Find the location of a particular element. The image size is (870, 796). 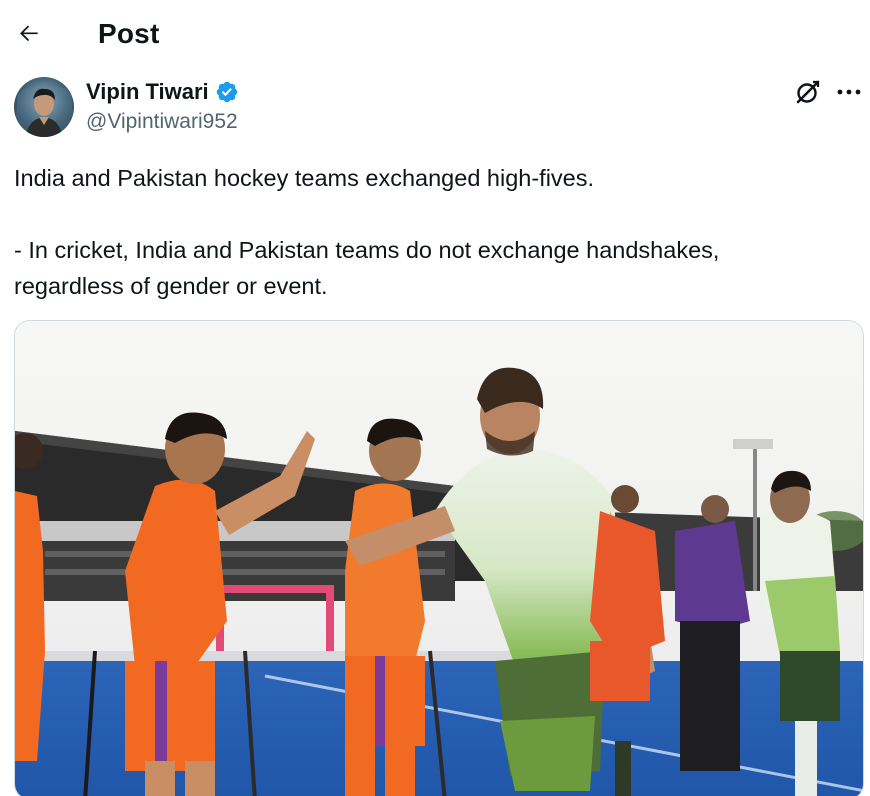

arrow-left-icon is located at coordinates (29, 35).